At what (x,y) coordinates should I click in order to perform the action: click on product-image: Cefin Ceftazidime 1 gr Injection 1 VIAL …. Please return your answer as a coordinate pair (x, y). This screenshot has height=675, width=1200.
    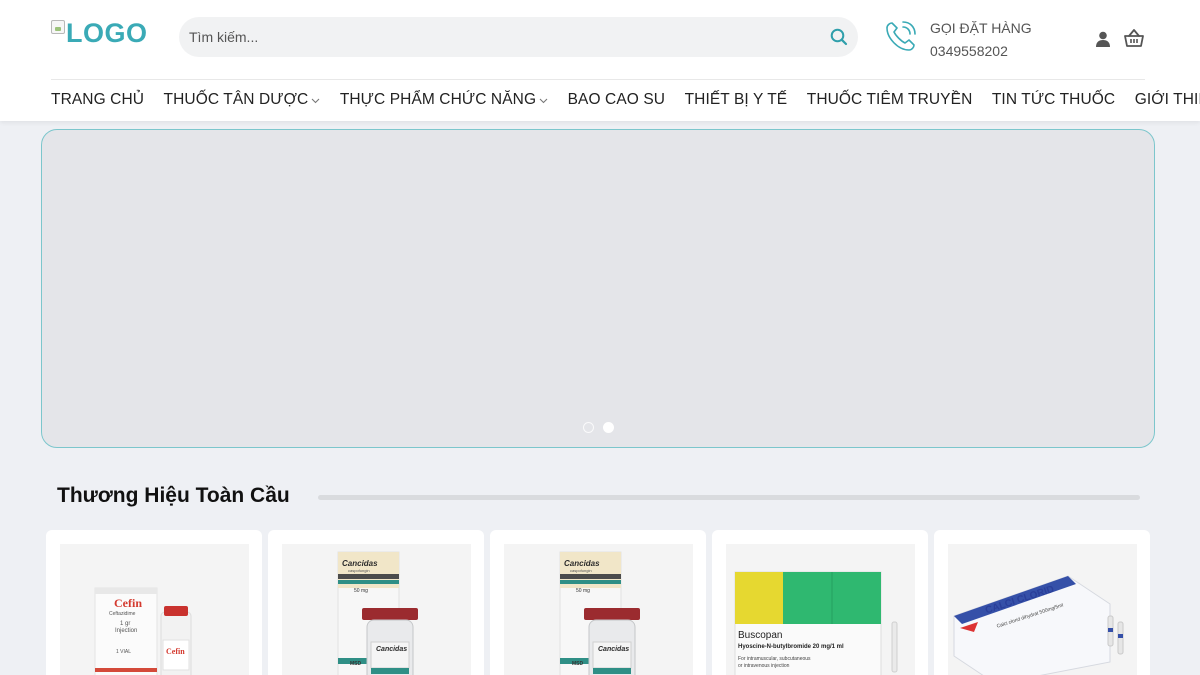
    Looking at the image, I should click on (154, 609).